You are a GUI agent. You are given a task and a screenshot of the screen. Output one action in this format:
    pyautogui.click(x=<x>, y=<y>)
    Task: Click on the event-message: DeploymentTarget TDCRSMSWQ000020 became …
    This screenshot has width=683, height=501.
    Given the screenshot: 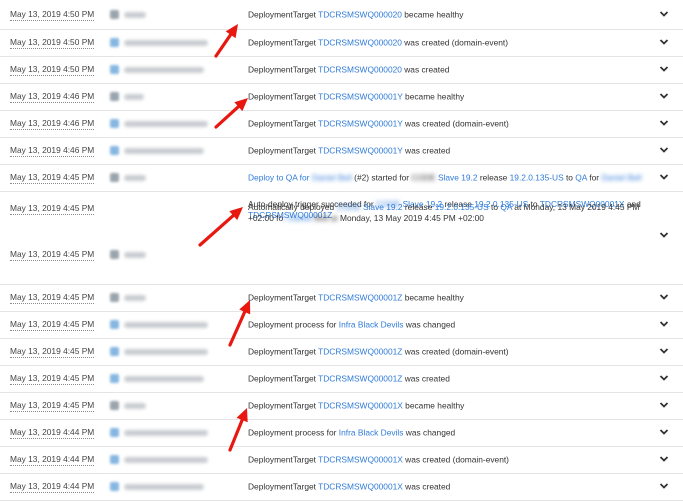 What is the action you would take?
    pyautogui.click(x=445, y=14)
    